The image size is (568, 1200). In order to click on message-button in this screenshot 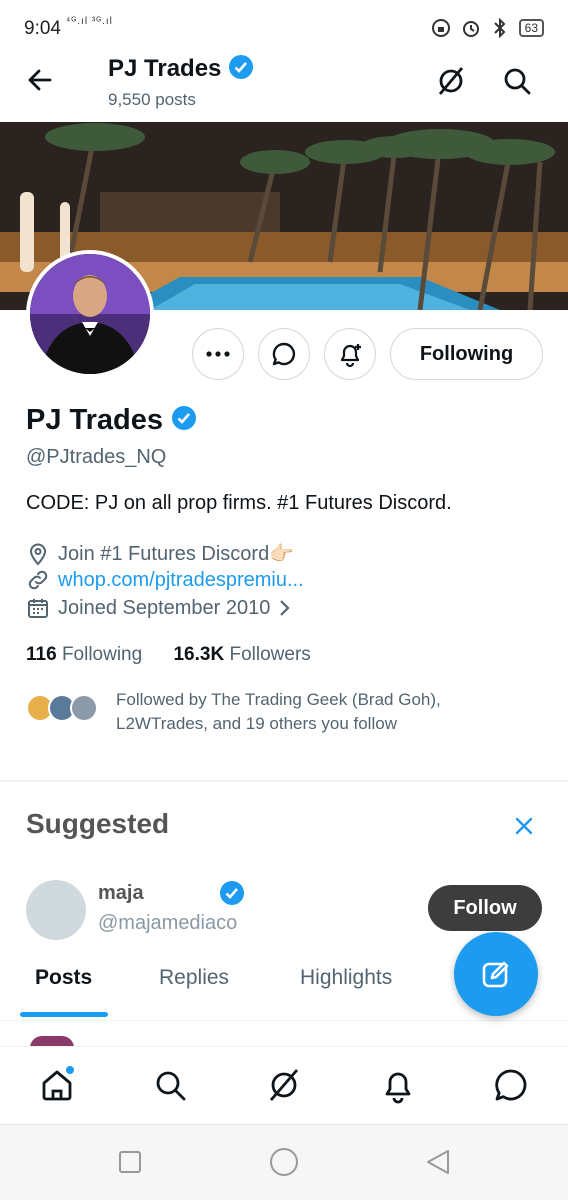, I will do `click(284, 354)`.